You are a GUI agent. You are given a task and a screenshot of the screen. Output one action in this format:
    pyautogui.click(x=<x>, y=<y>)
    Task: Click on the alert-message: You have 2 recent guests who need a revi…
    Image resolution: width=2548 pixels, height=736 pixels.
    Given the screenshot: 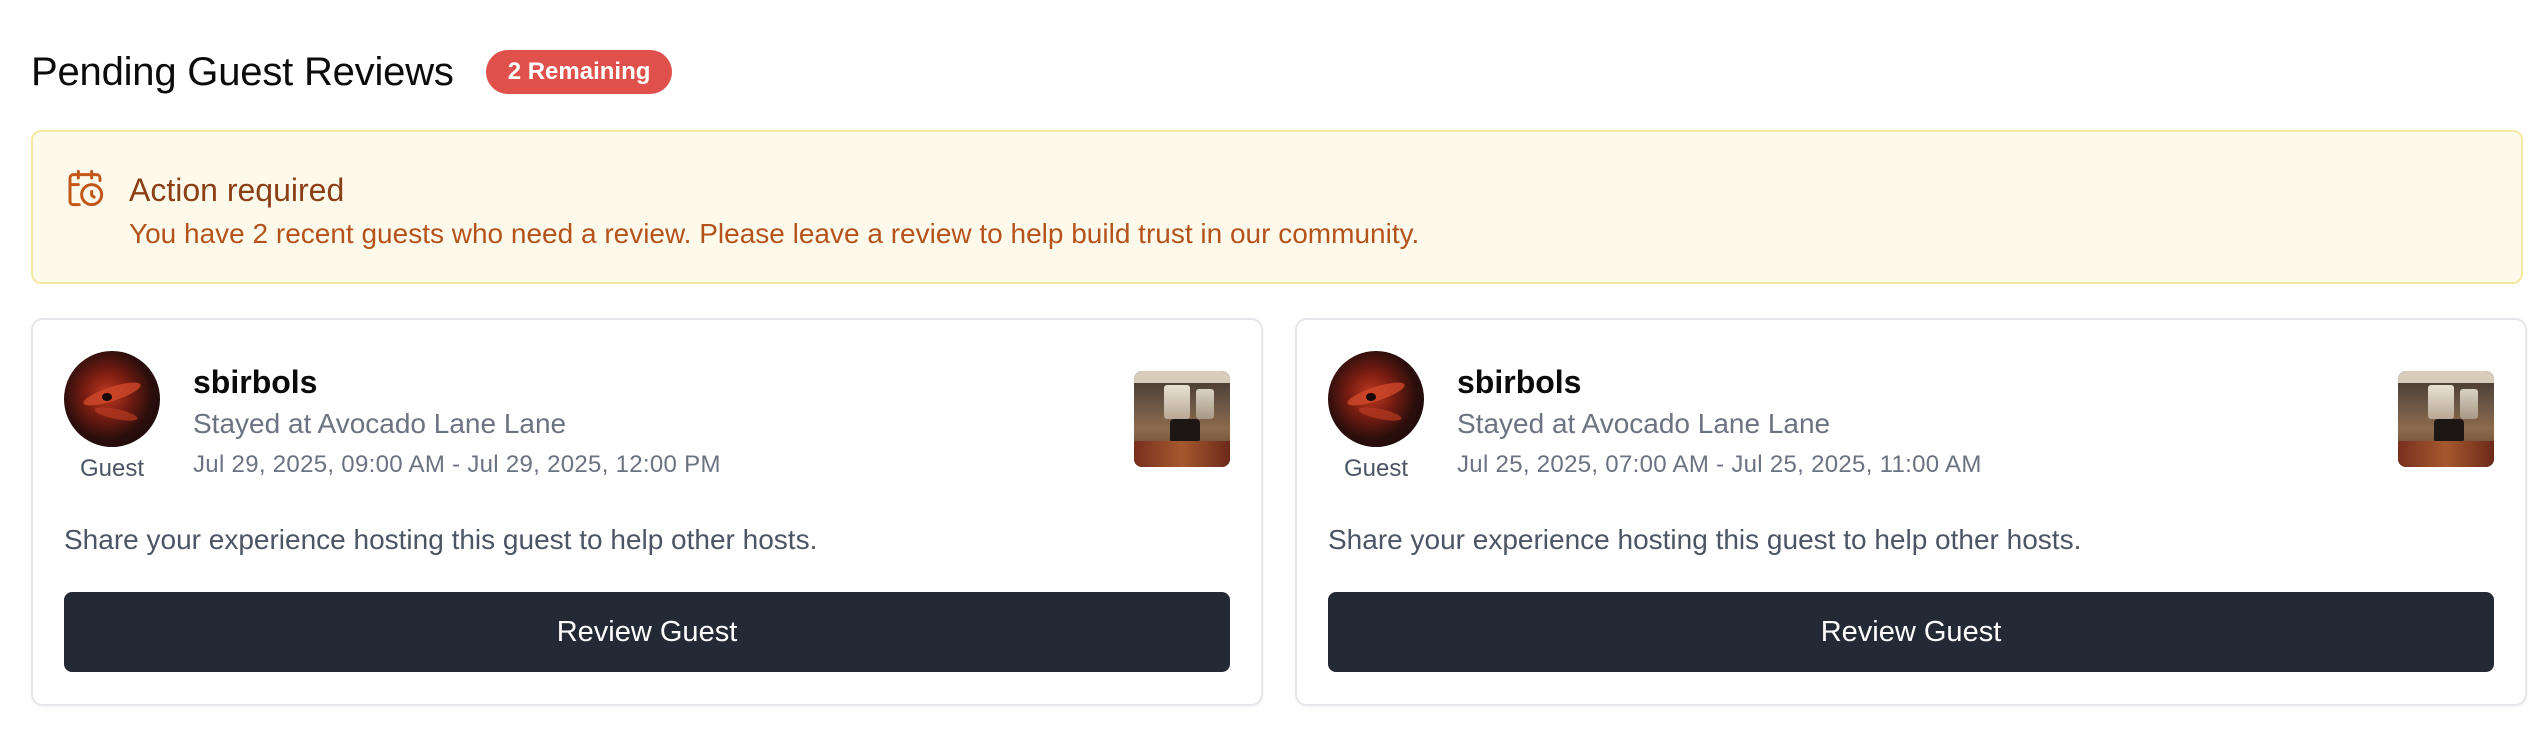 What is the action you would take?
    pyautogui.click(x=774, y=233)
    